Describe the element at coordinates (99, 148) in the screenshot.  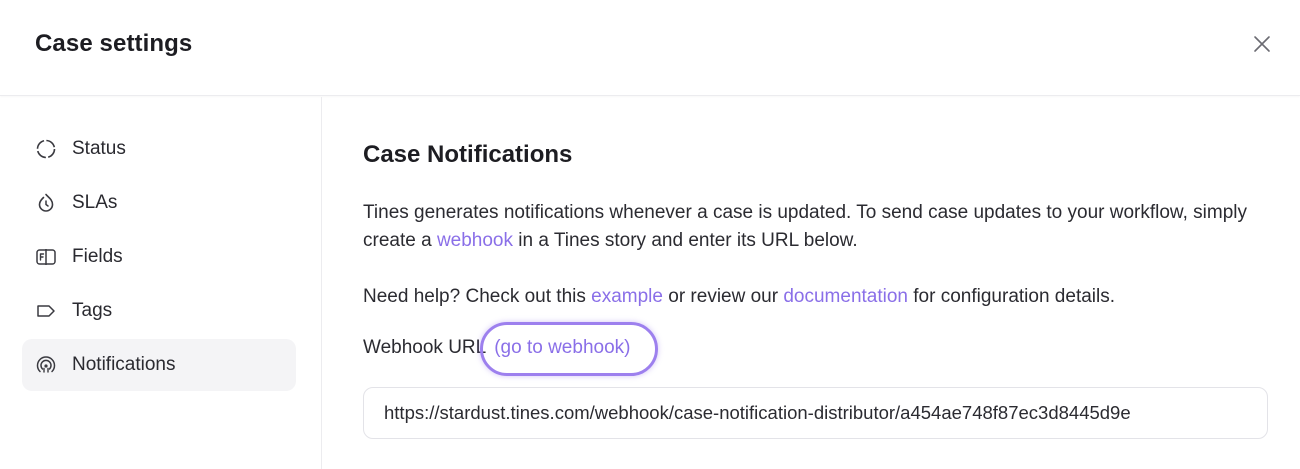
I see `sidebar-item-label: Status` at that location.